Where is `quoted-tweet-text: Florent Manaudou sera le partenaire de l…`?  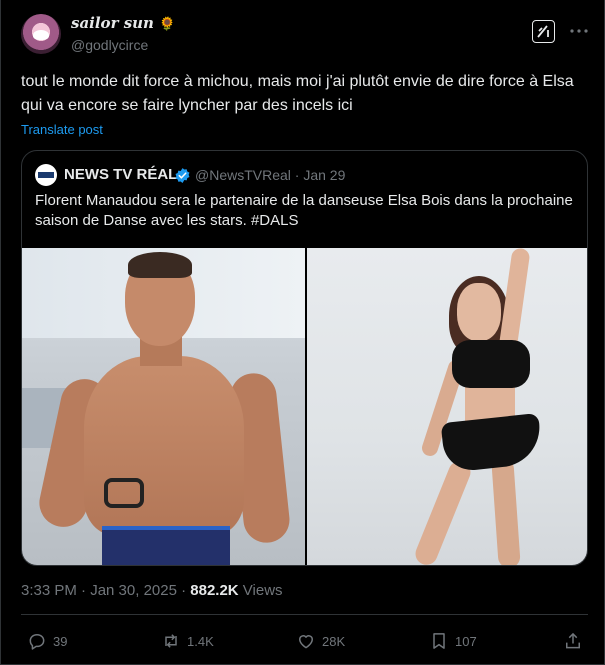 quoted-tweet-text: Florent Manaudou sera le partenaire de l… is located at coordinates (304, 210).